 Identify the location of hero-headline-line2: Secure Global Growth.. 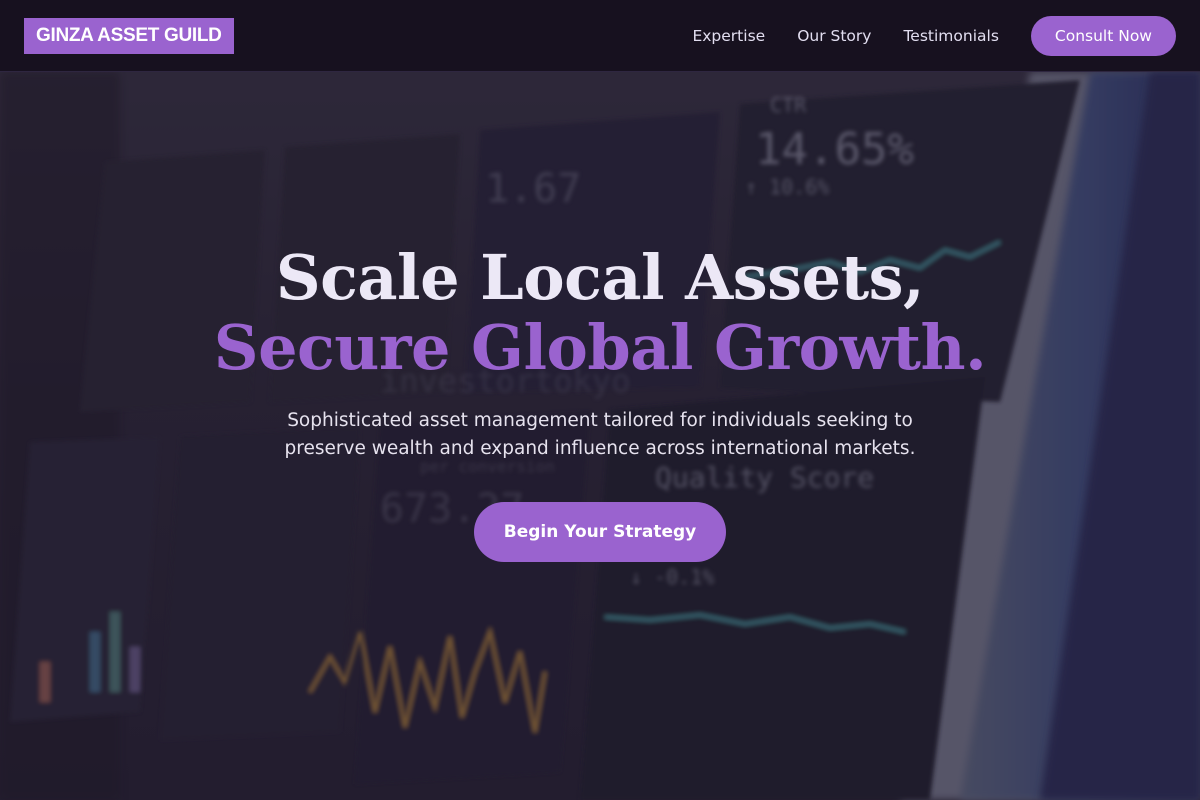
(600, 347).